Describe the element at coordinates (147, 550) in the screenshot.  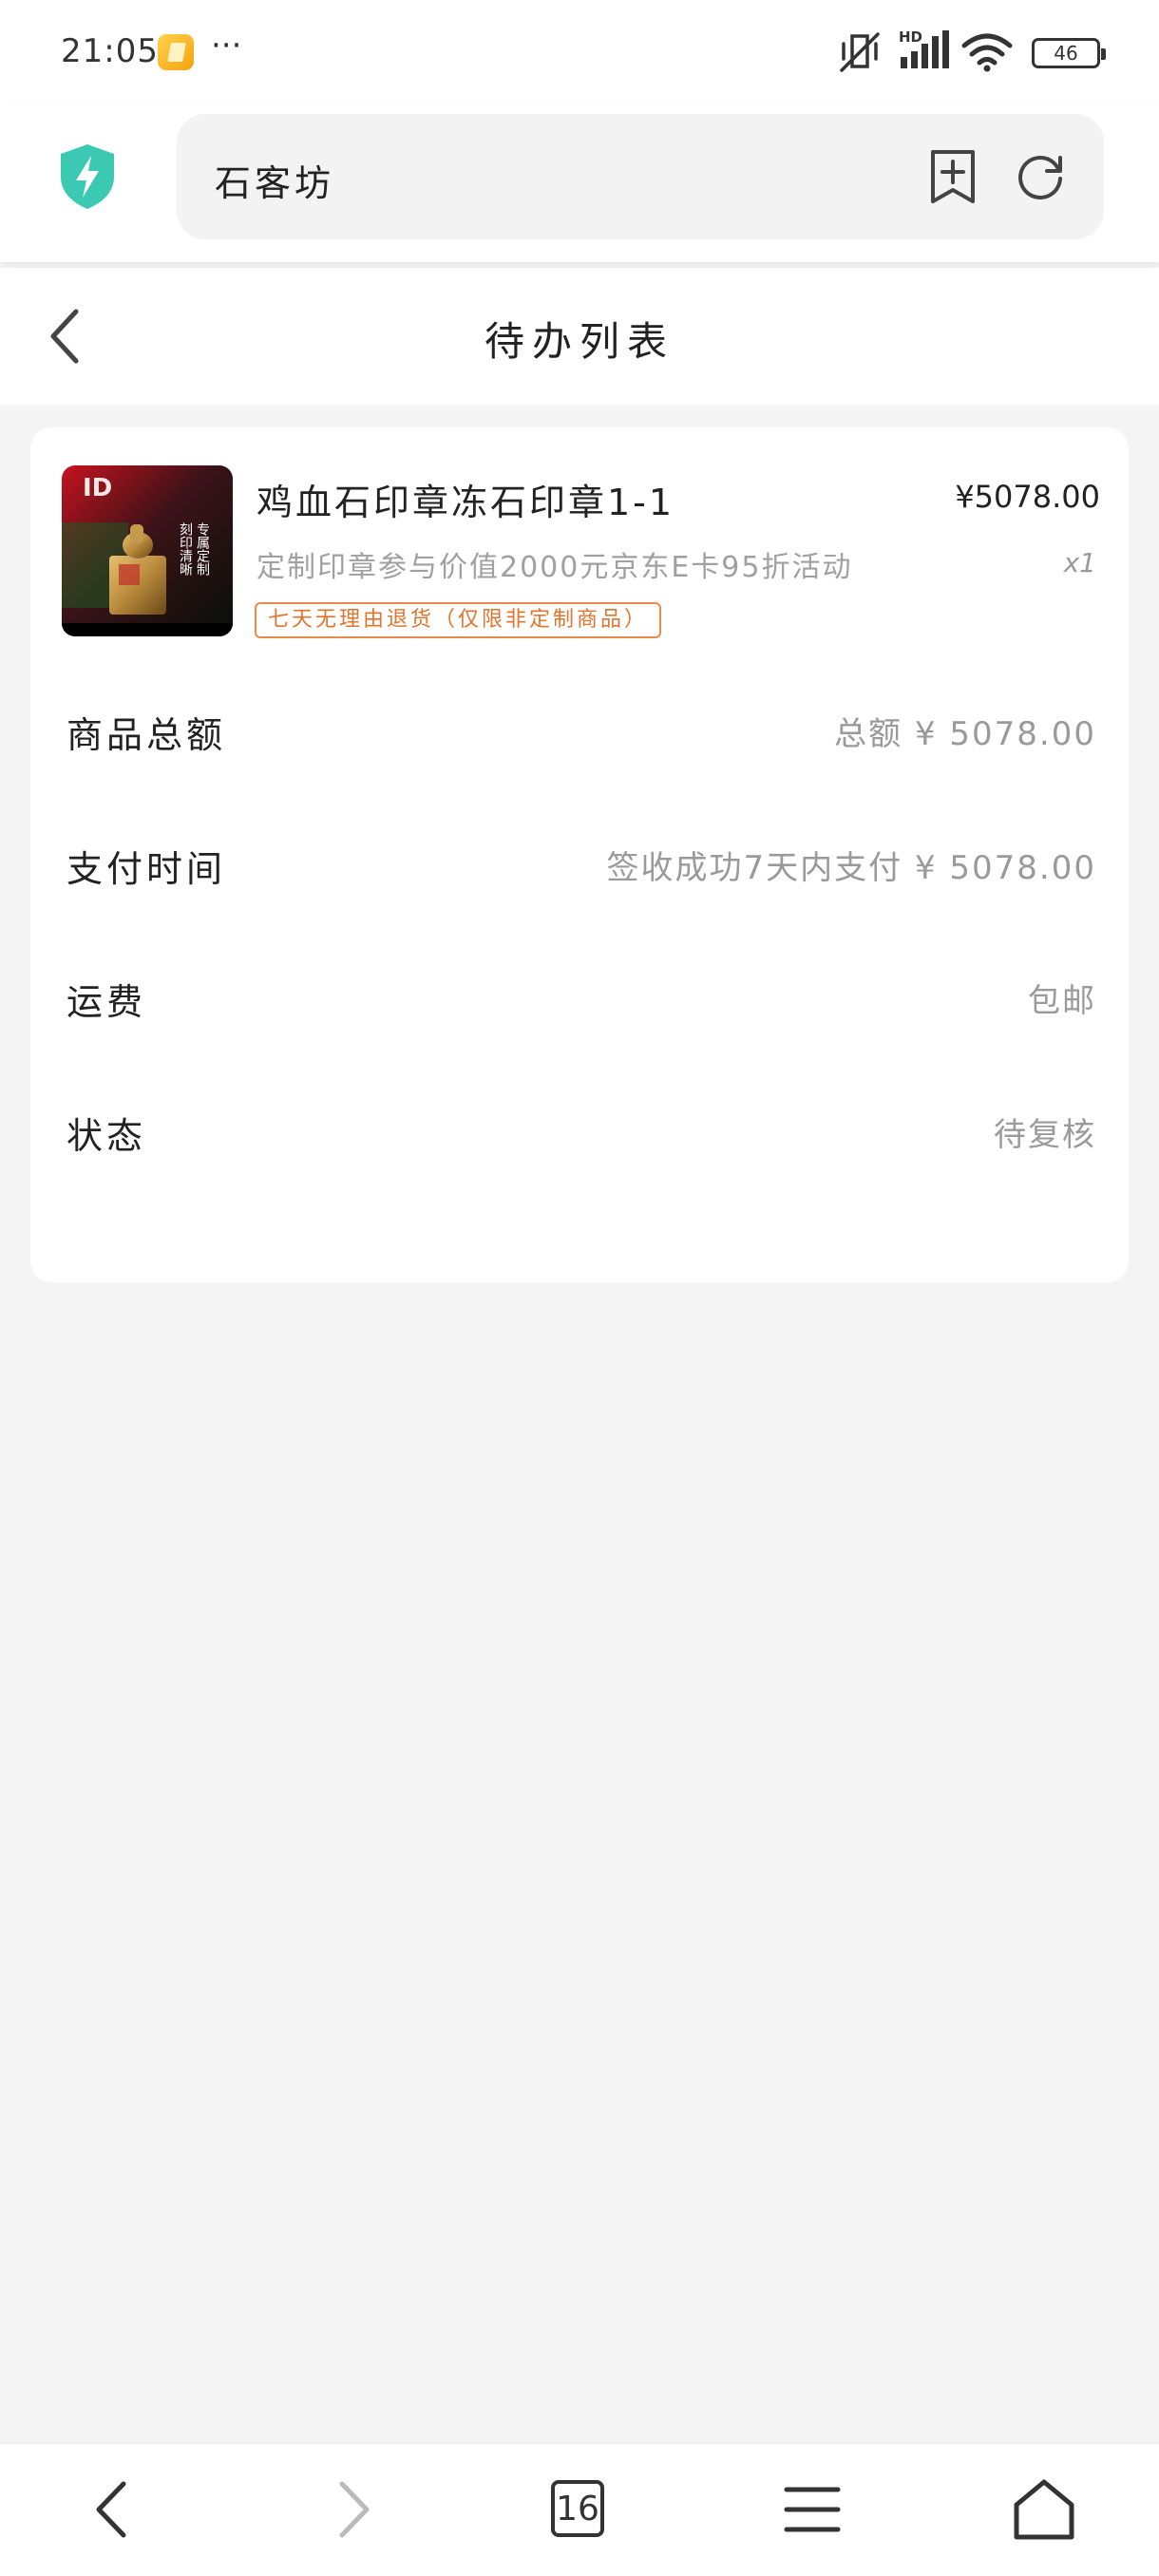
I see `product-image: ID 专属定制 刻印清晰` at that location.